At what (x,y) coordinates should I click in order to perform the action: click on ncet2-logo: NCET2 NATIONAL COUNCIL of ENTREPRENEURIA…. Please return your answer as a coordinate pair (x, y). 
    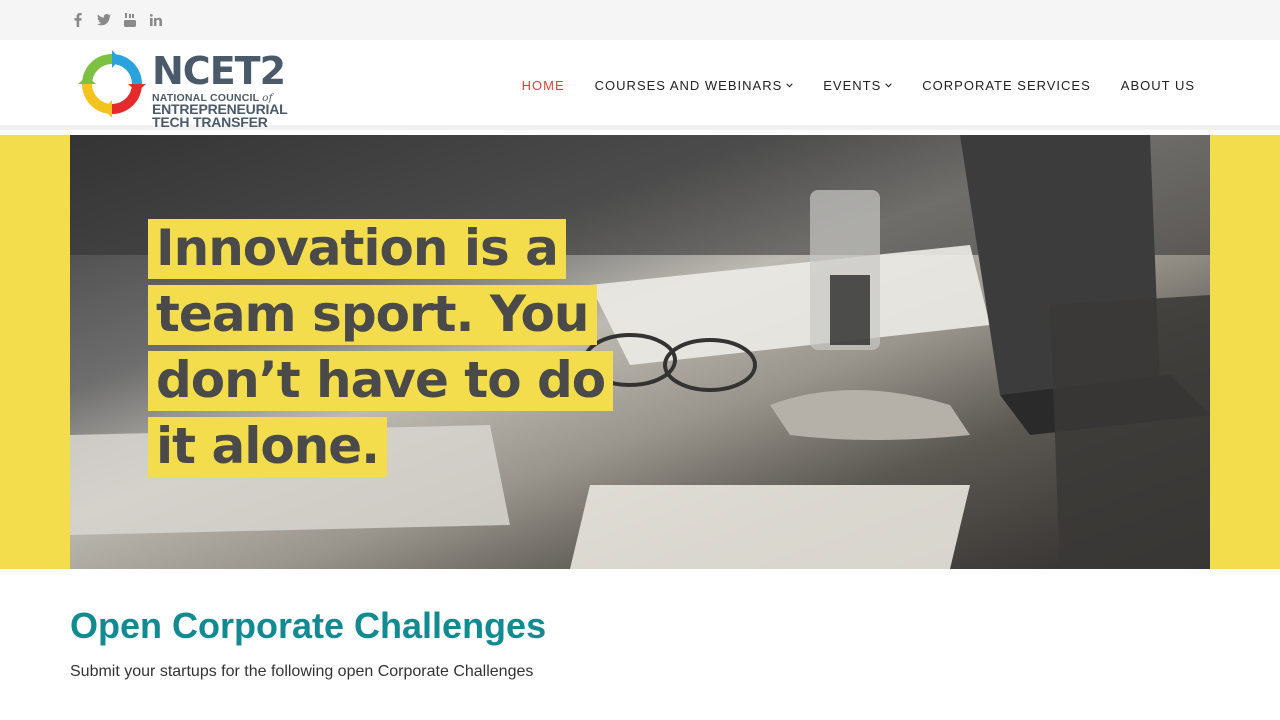
    Looking at the image, I should click on (182, 88).